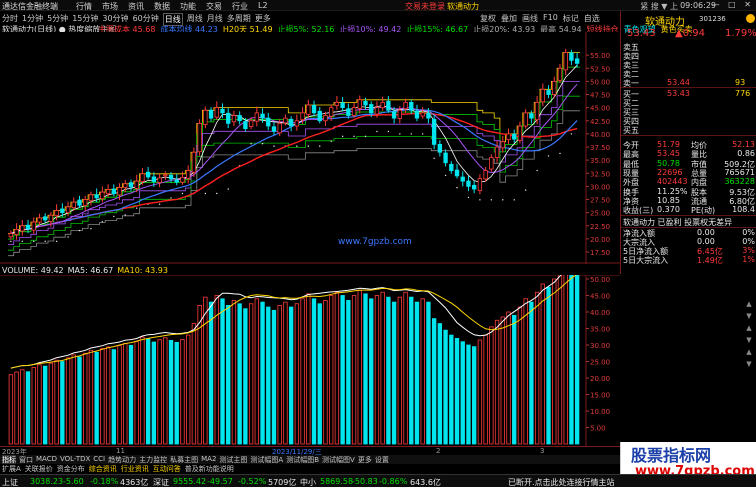 The image size is (756, 487). I want to click on order-book-row: 卖一 53.44 93, so click(688, 83).